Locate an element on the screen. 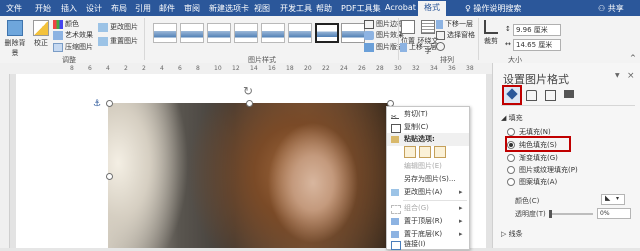  radio-pattern-fill: 图案填充(A) is located at coordinates (532, 182).